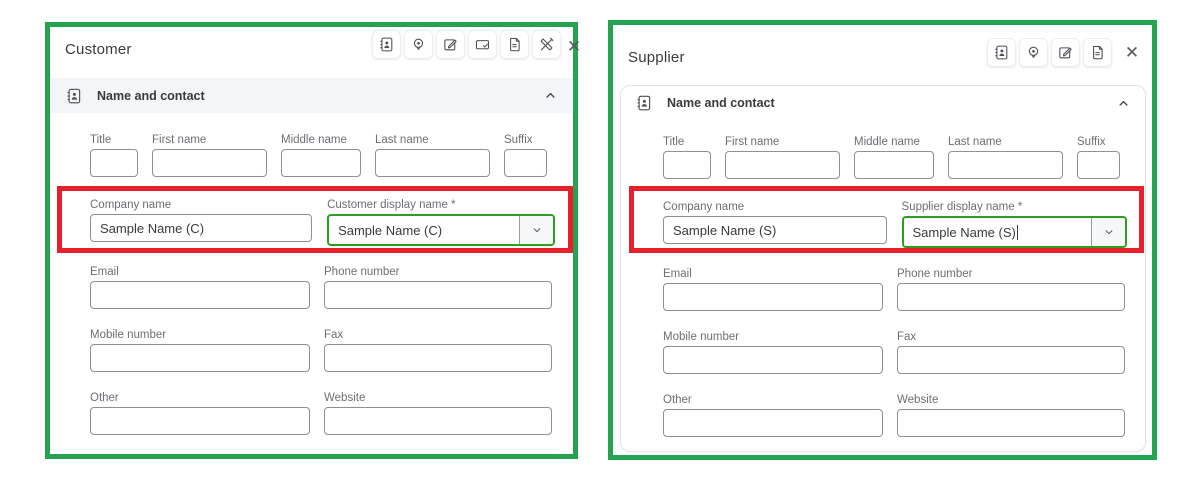 The height and width of the screenshot is (488, 1204). What do you see at coordinates (128, 335) in the screenshot?
I see `mobile-label: Mobile number` at bounding box center [128, 335].